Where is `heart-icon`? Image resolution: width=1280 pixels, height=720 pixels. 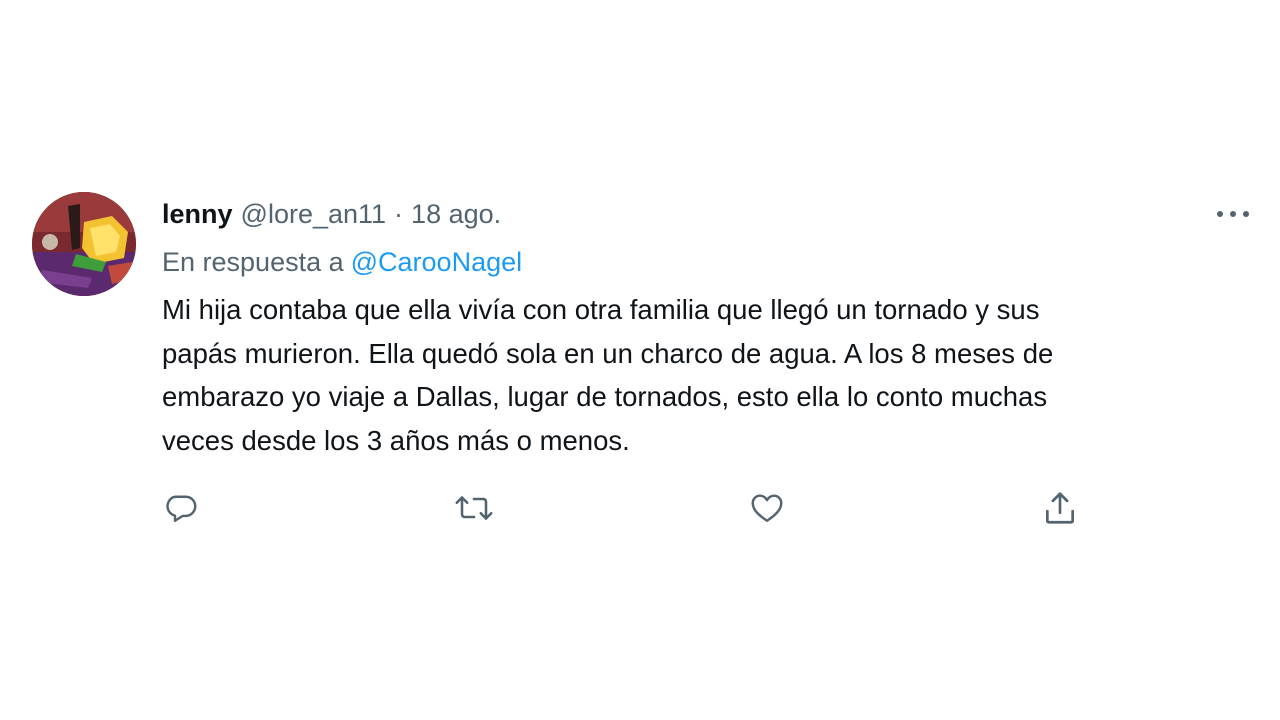 heart-icon is located at coordinates (767, 508).